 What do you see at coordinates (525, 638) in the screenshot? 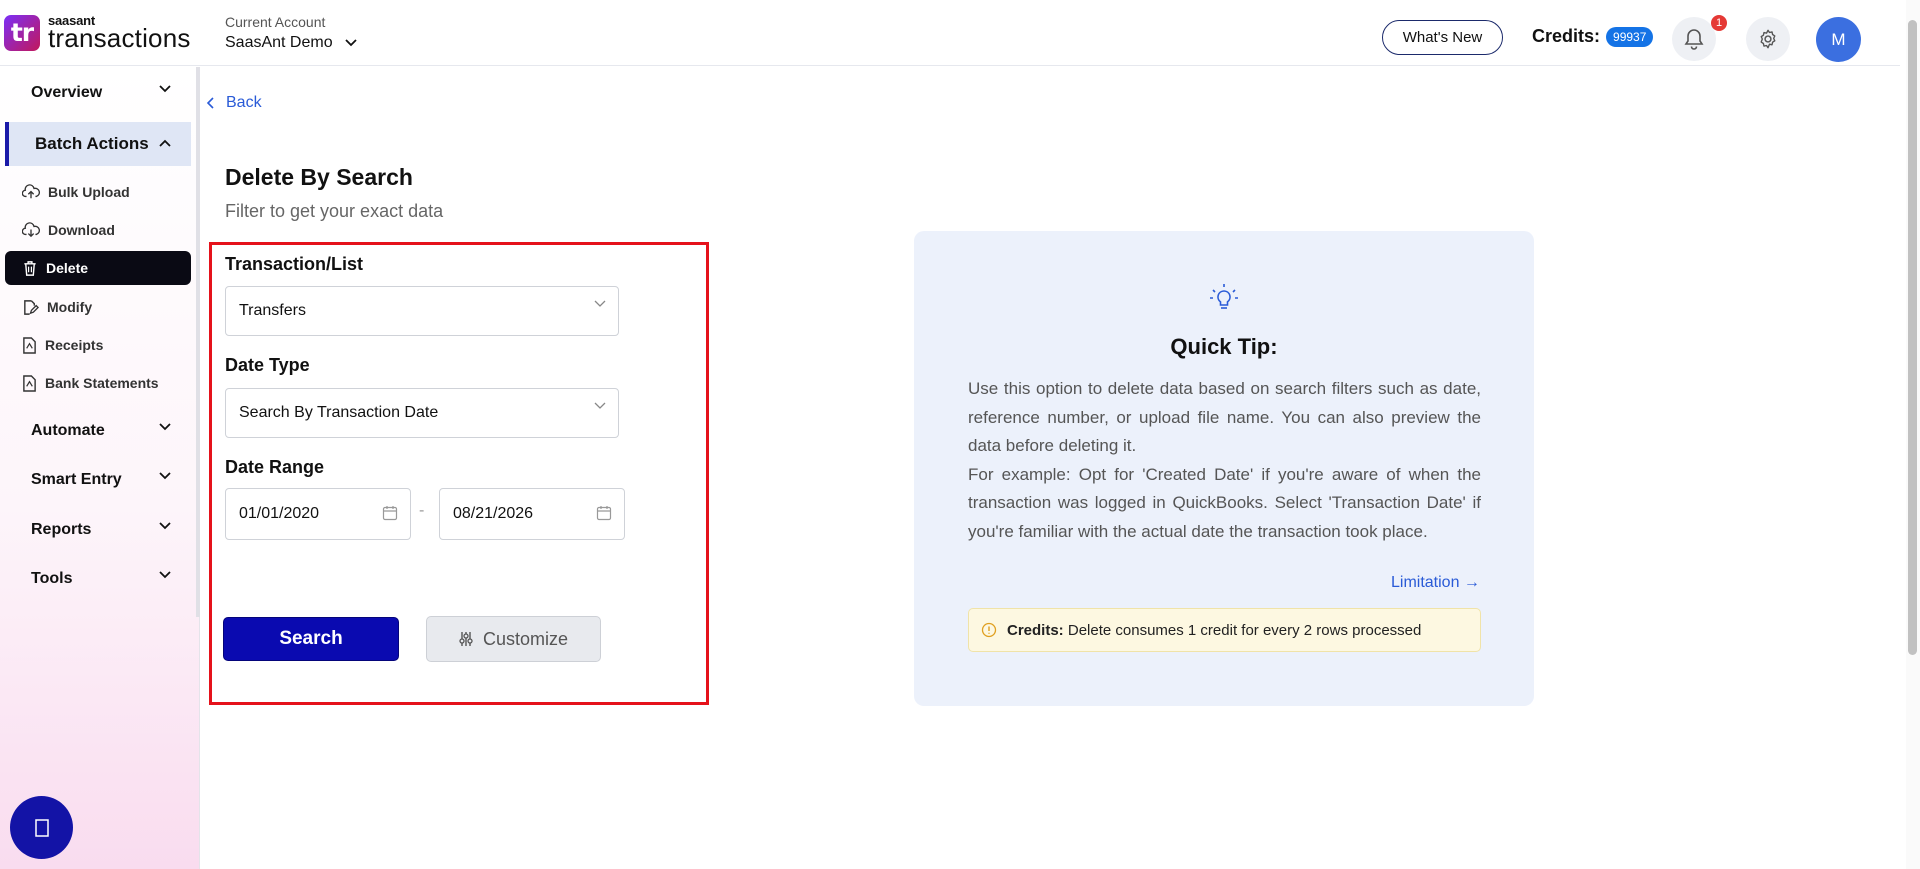
I see `customize-label: Customize` at bounding box center [525, 638].